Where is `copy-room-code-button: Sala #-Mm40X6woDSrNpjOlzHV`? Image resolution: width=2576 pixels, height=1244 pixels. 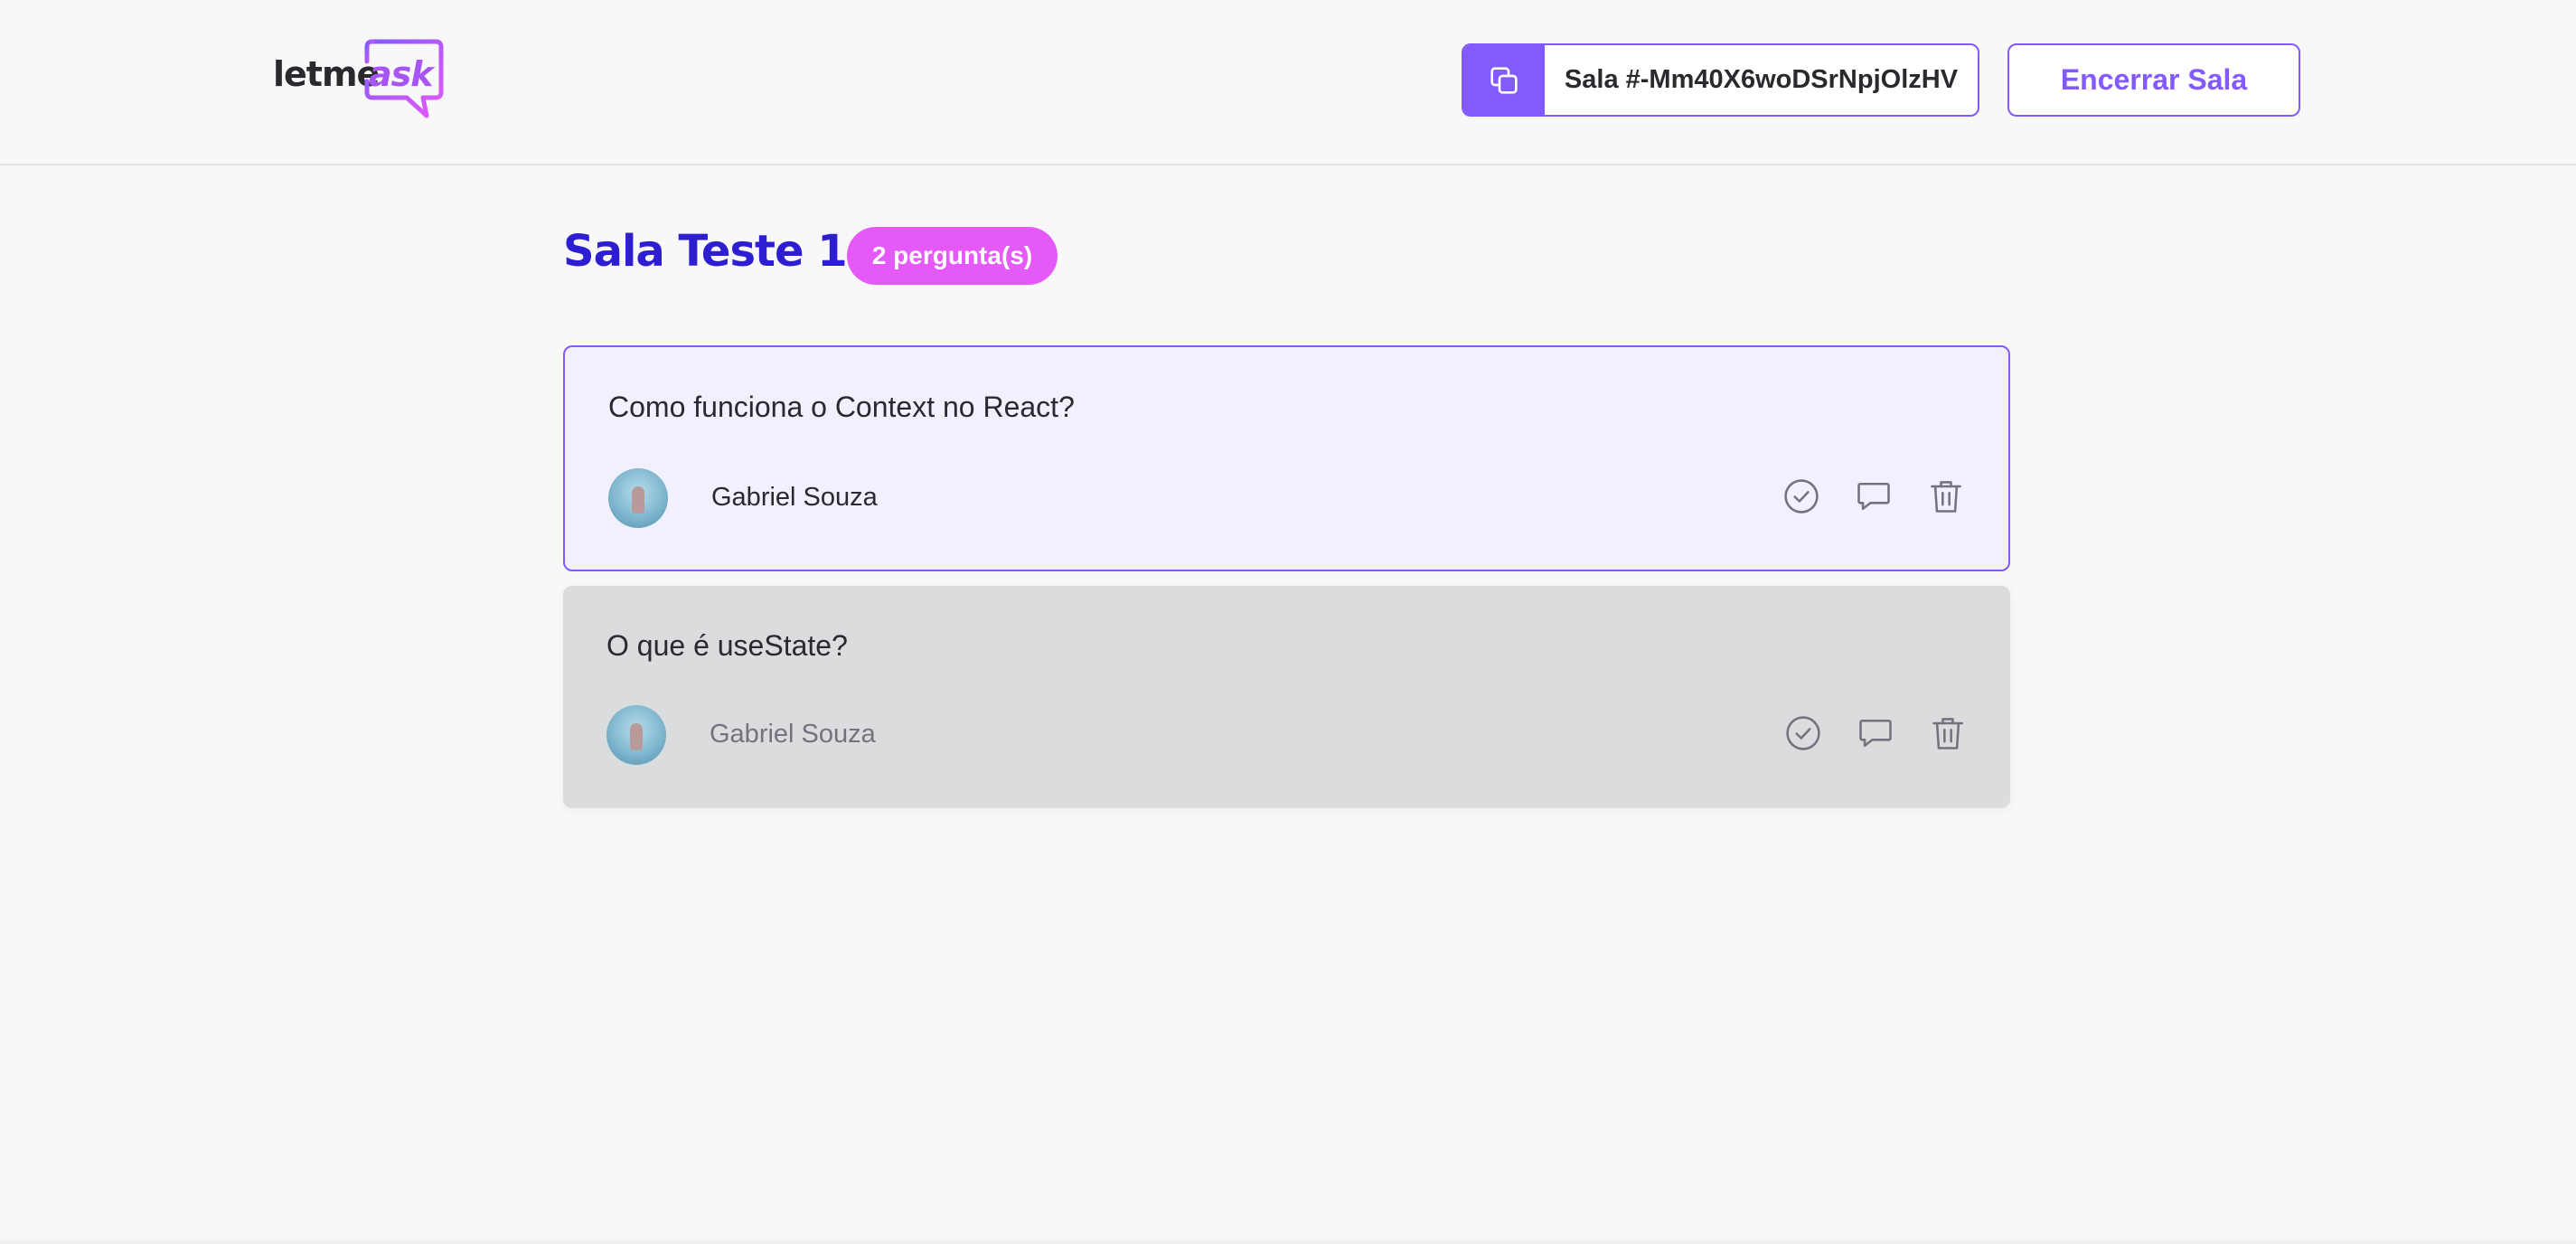
copy-room-code-button: Sala #-Mm40X6woDSrNpjOlzHV is located at coordinates (1720, 80).